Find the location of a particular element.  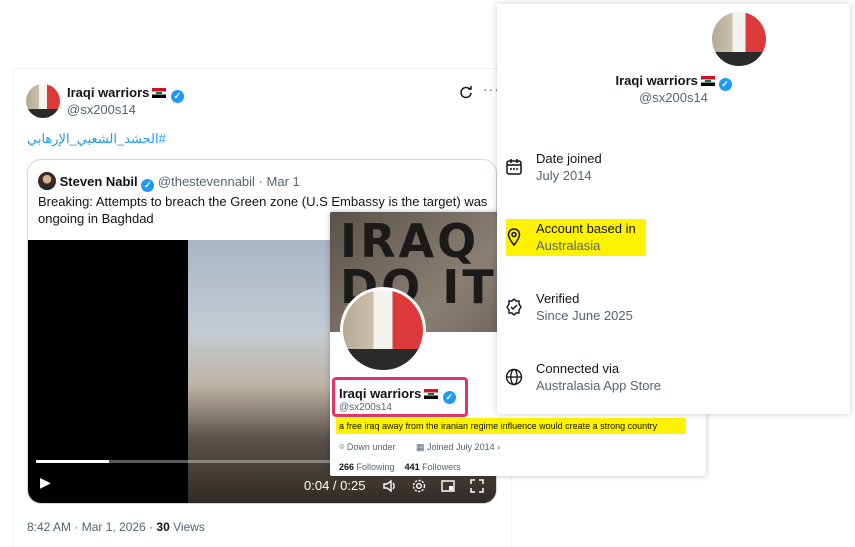

panel-avatar is located at coordinates (739, 39).